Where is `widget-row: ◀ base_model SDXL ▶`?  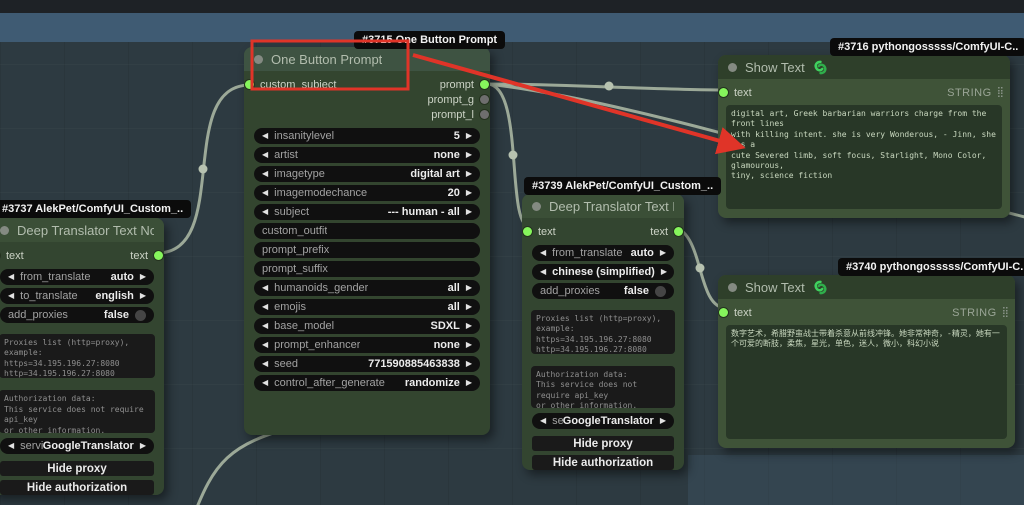
widget-row: ◀ base_model SDXL ▶ is located at coordinates (367, 326).